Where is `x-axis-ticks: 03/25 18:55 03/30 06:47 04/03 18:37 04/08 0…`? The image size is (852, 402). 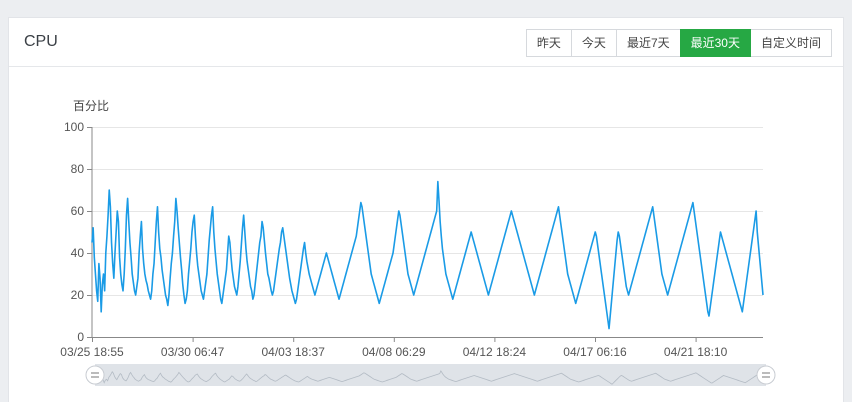
x-axis-ticks: 03/25 18:55 03/30 06:47 04/03 18:37 04/08 0… is located at coordinates (394, 348).